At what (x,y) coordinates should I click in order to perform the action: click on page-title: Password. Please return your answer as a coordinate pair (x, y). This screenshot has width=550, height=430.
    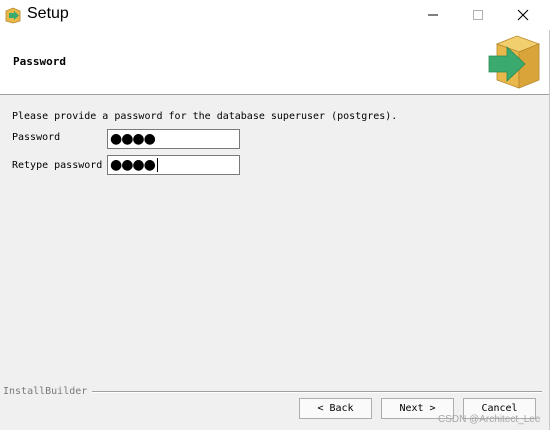
    Looking at the image, I should click on (39, 61).